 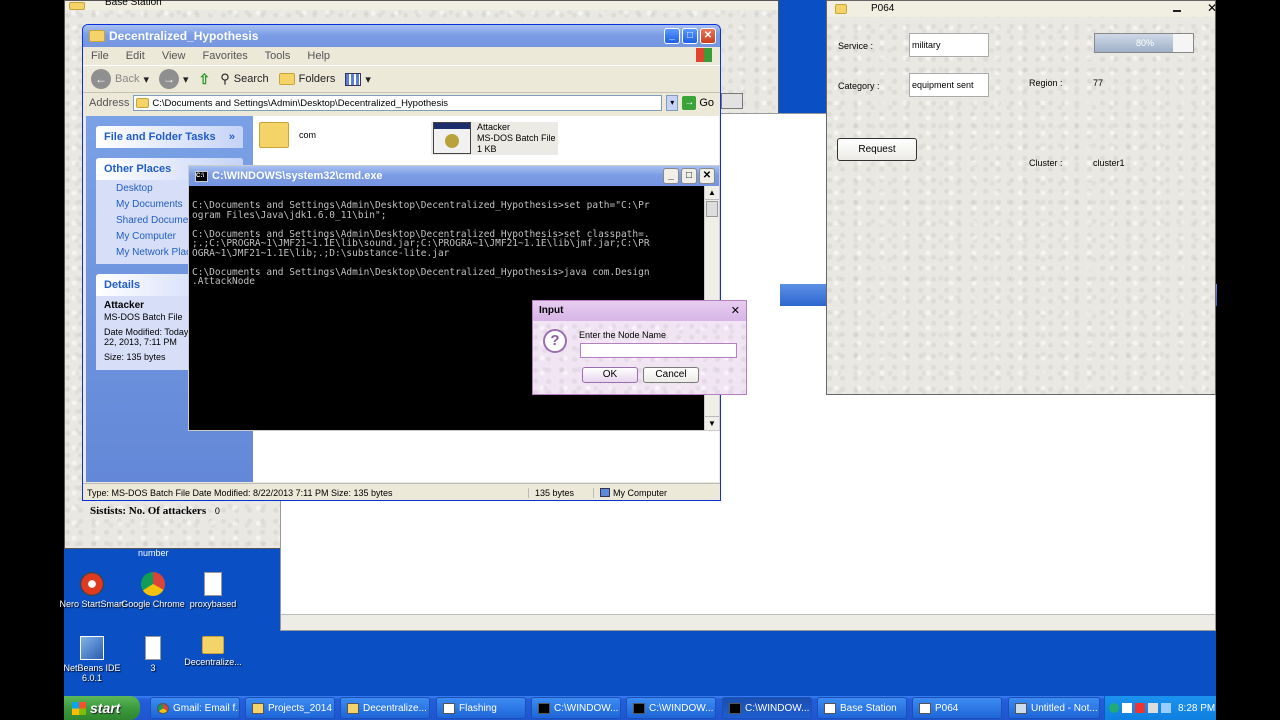 I want to click on other-places-header: Other Places, so click(x=138, y=169).